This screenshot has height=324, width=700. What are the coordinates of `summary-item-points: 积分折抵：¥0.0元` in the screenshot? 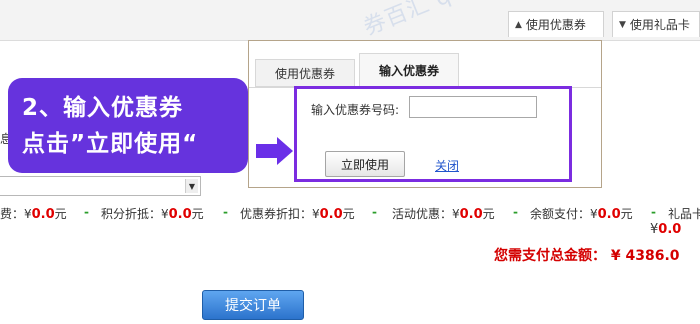 It's located at (152, 214).